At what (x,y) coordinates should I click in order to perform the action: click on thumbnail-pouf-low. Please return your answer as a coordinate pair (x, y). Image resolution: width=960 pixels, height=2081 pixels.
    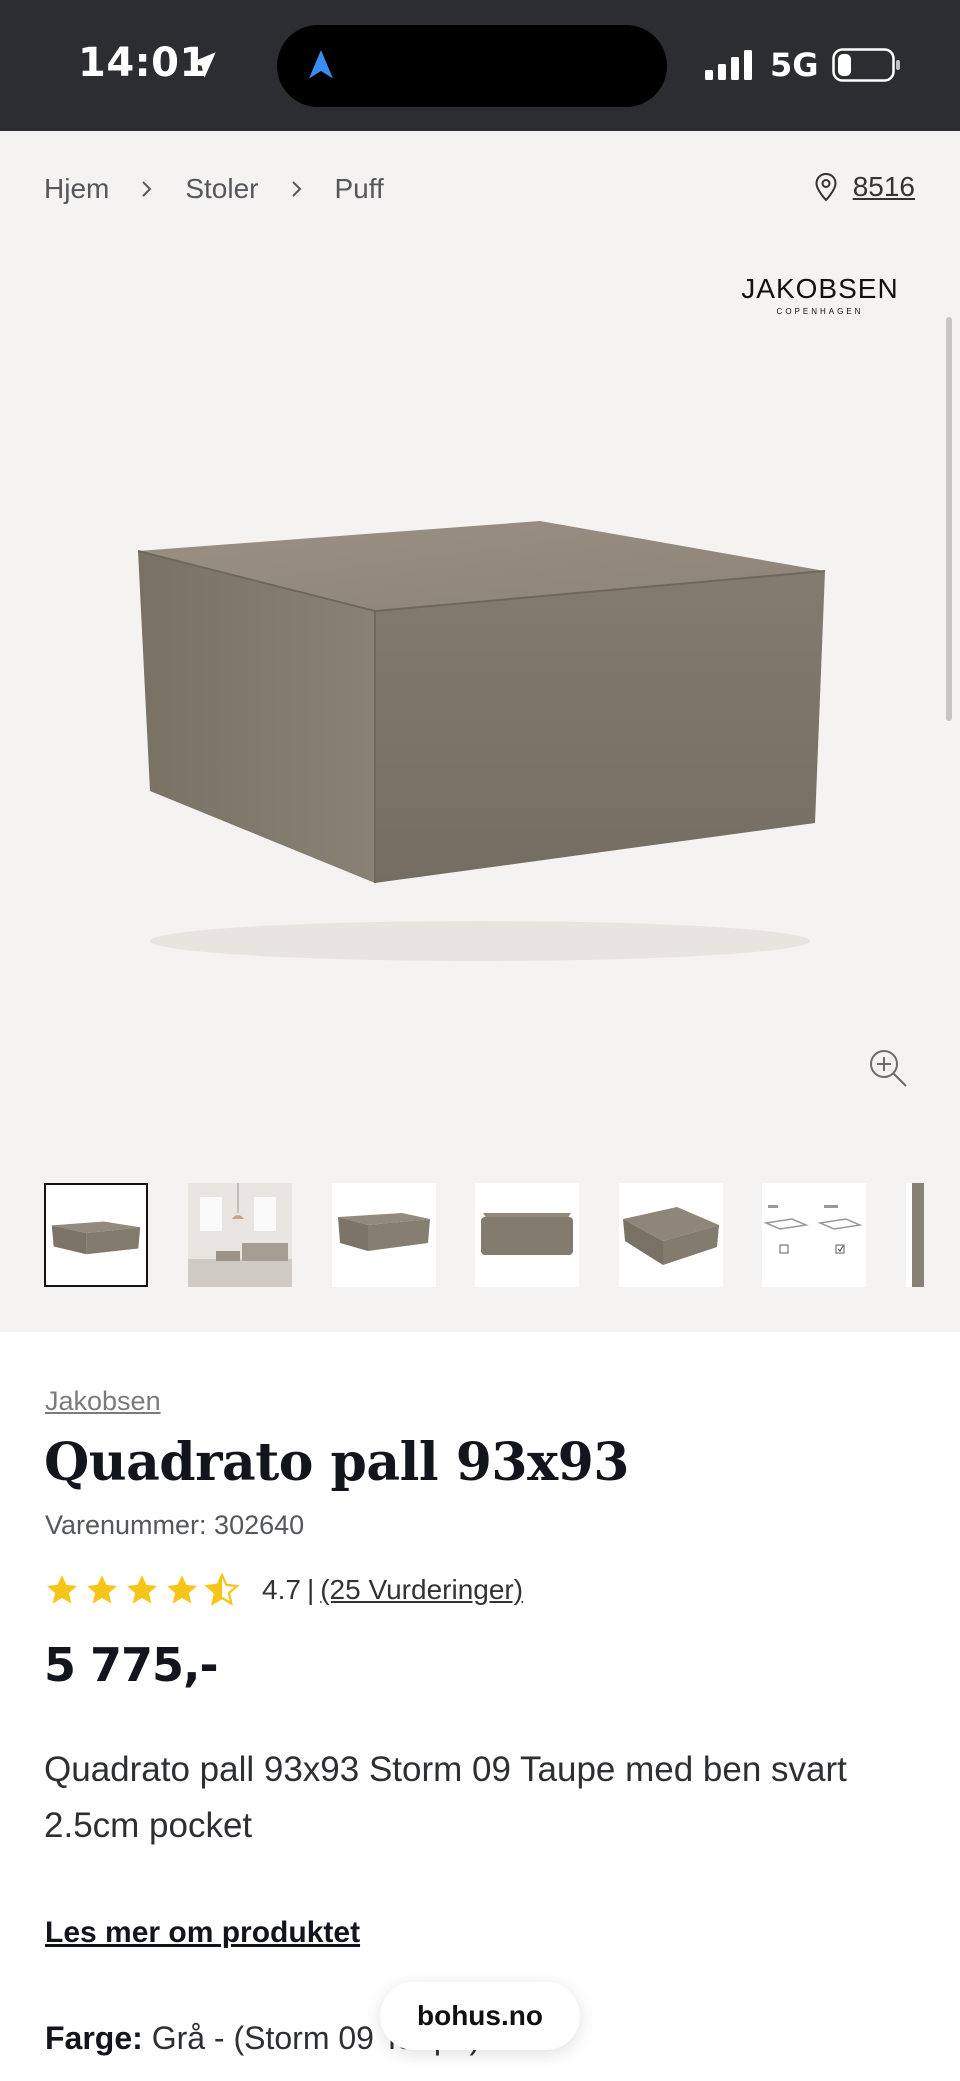
    Looking at the image, I should click on (527, 1235).